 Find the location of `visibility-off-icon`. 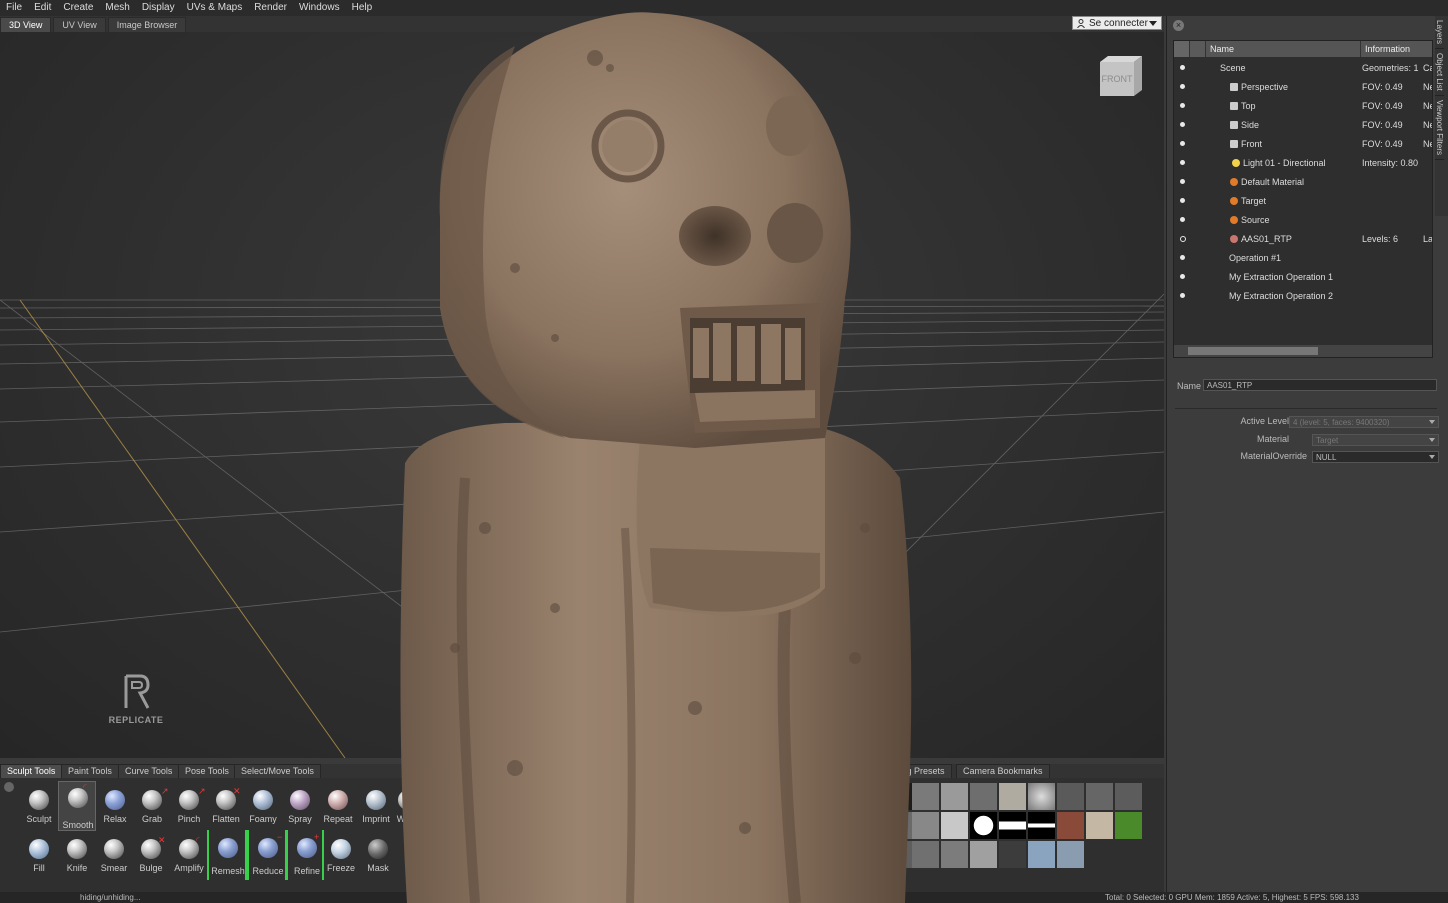

visibility-off-icon is located at coordinates (1183, 239).